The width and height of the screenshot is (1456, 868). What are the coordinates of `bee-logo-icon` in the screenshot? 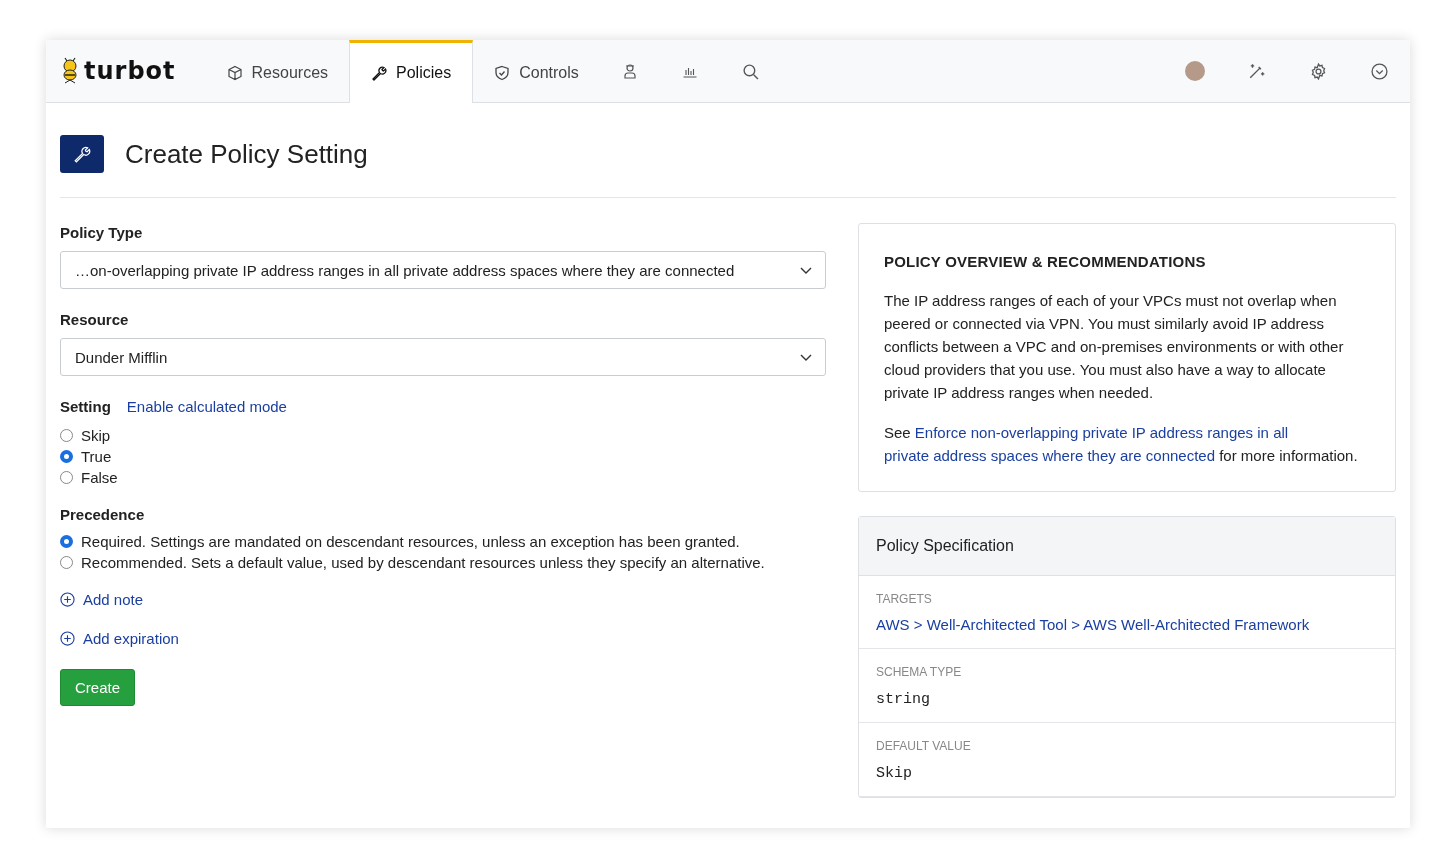 It's located at (70, 71).